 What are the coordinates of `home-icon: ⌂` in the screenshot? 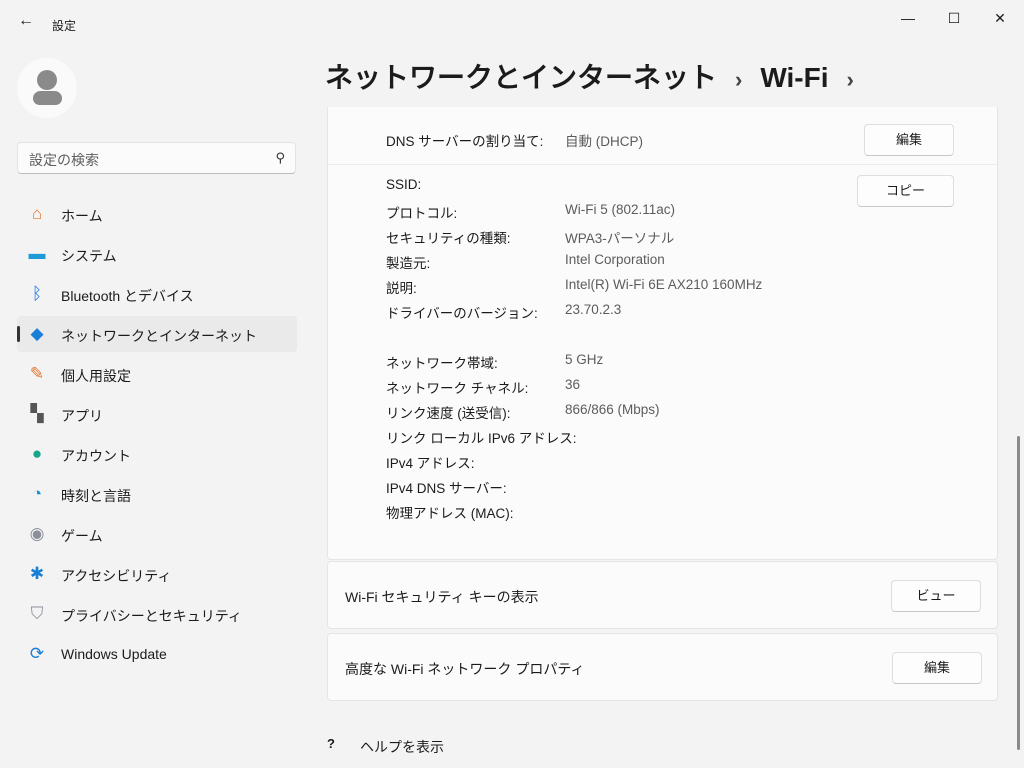 It's located at (37, 213).